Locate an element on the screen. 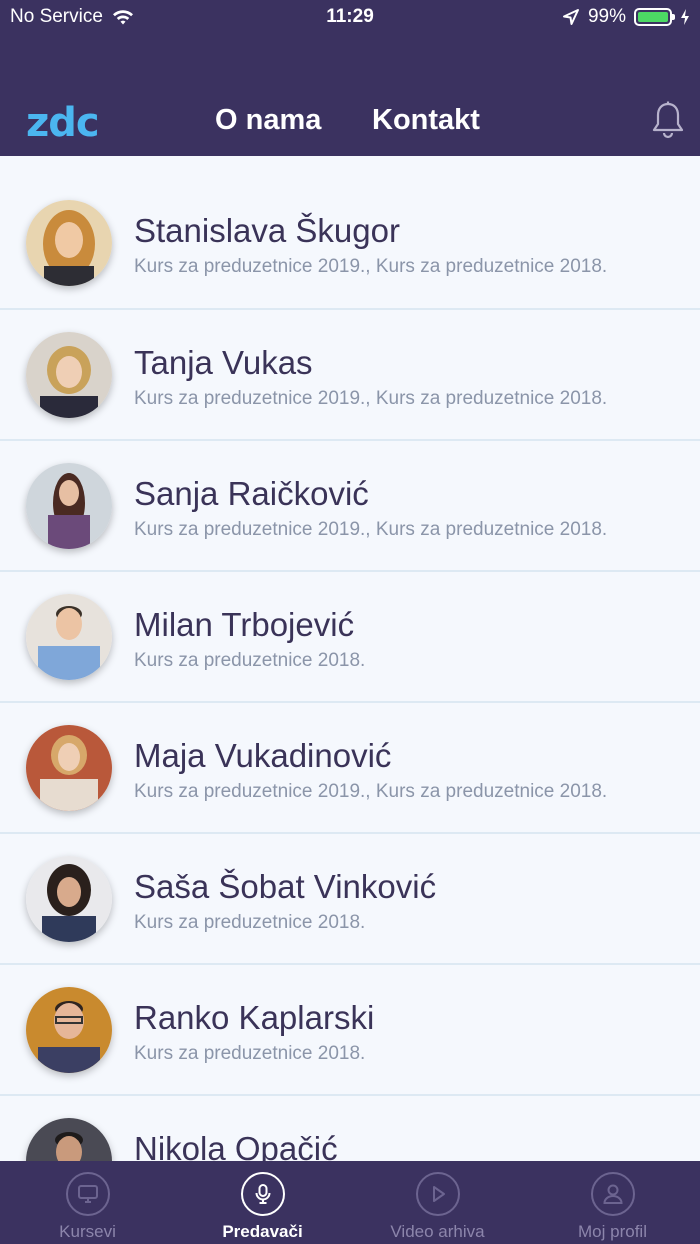 This screenshot has width=700, height=1244. zdc-logo: zdc is located at coordinates (63, 123).